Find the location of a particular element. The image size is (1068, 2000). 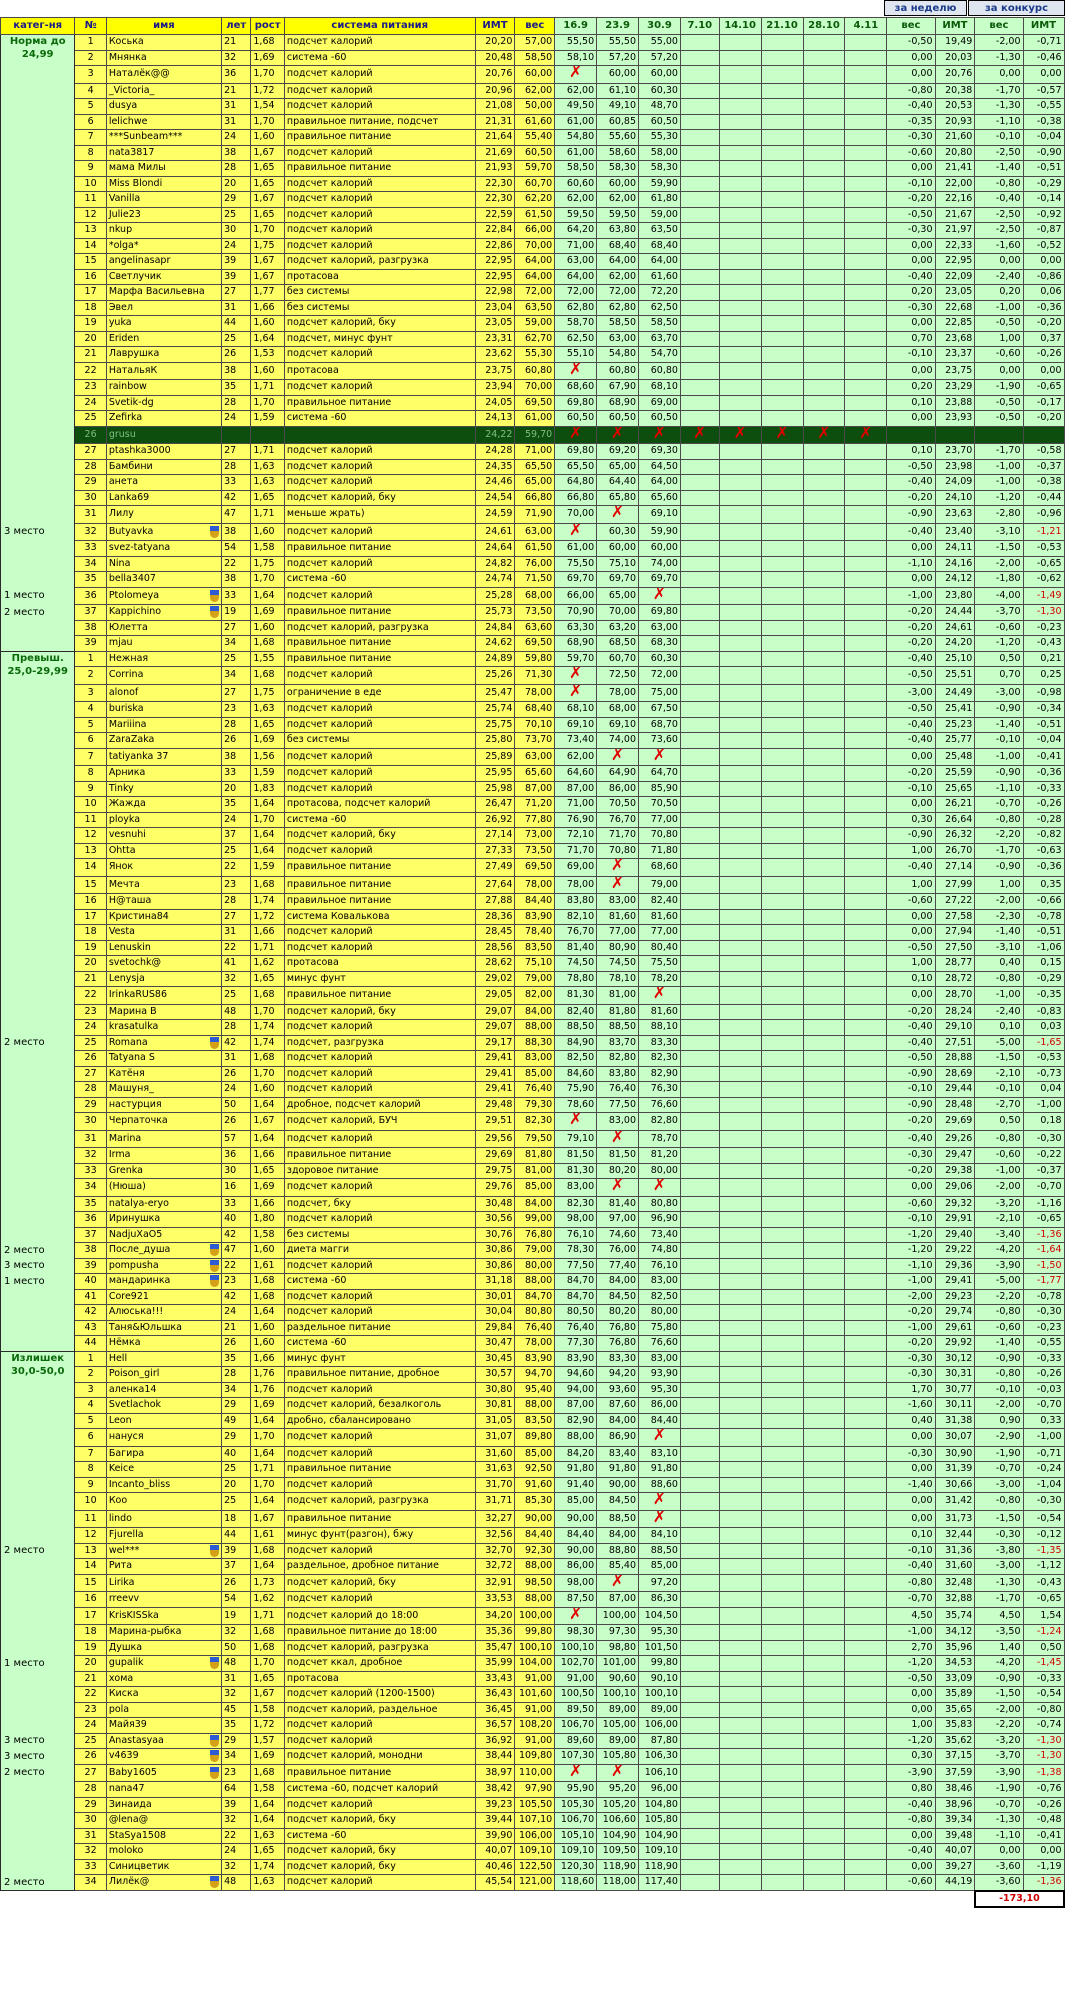

row-age: 23 is located at coordinates (236, 1281).